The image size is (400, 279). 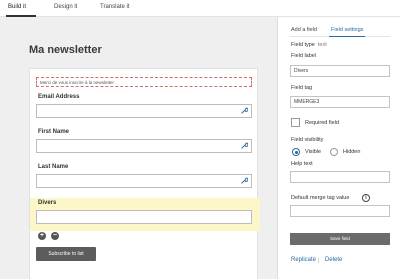 What do you see at coordinates (352, 152) in the screenshot?
I see `hidden-label: Hidden` at bounding box center [352, 152].